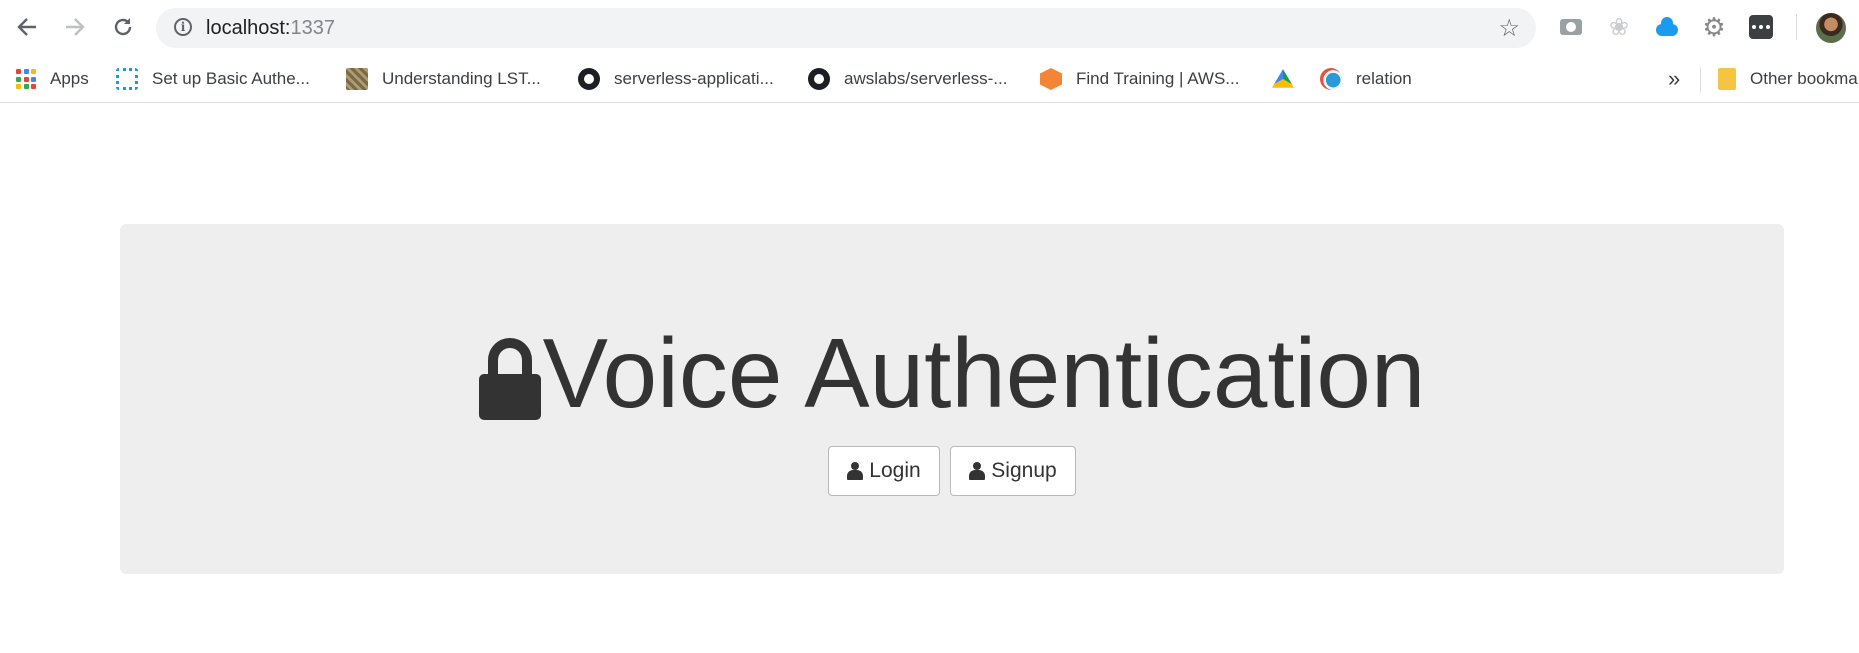  Describe the element at coordinates (1331, 79) in the screenshot. I see `relation-icon` at that location.